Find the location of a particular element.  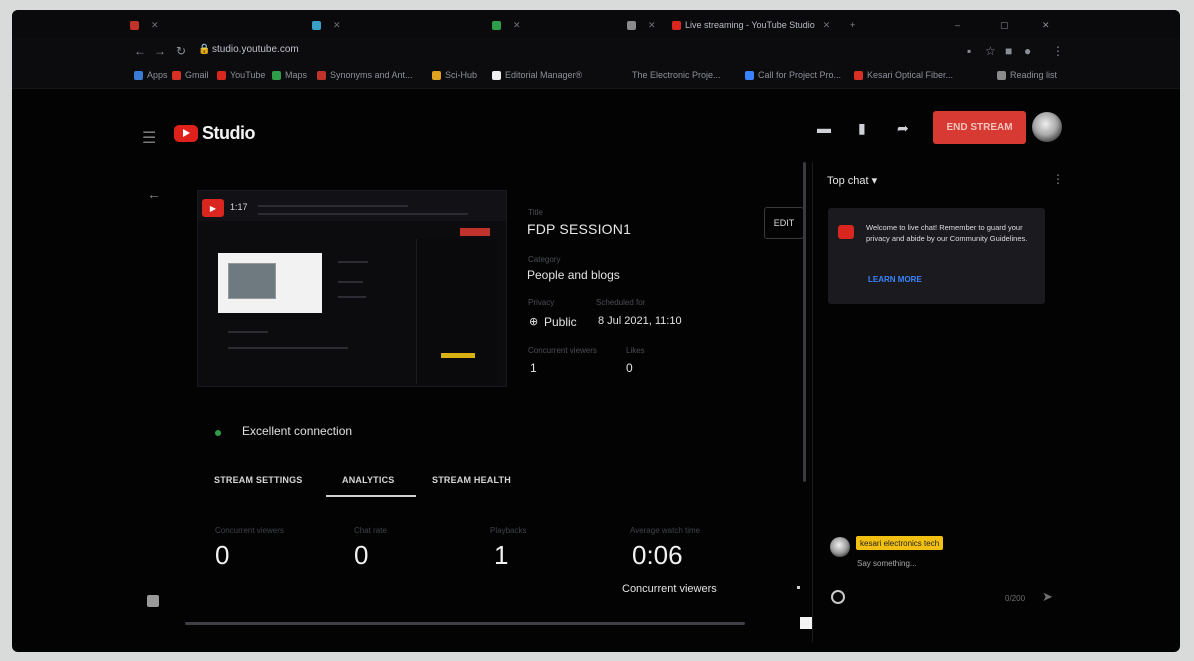

reading-list-icon is located at coordinates (1001, 75).